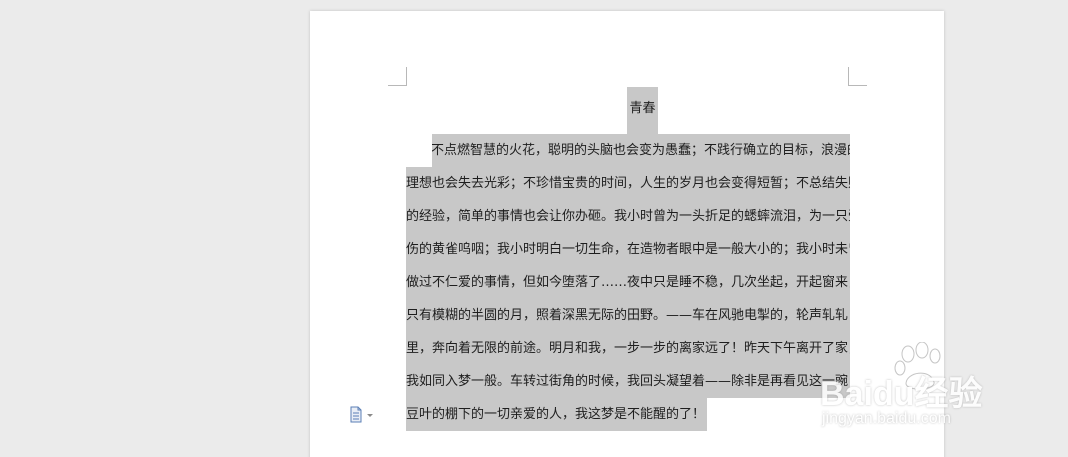  I want to click on paragraph-line-6: 只有模糊的半圆的月，照着深黑无际的田野。——车在风驰电掣的，轮声轧轧, so click(628, 315).